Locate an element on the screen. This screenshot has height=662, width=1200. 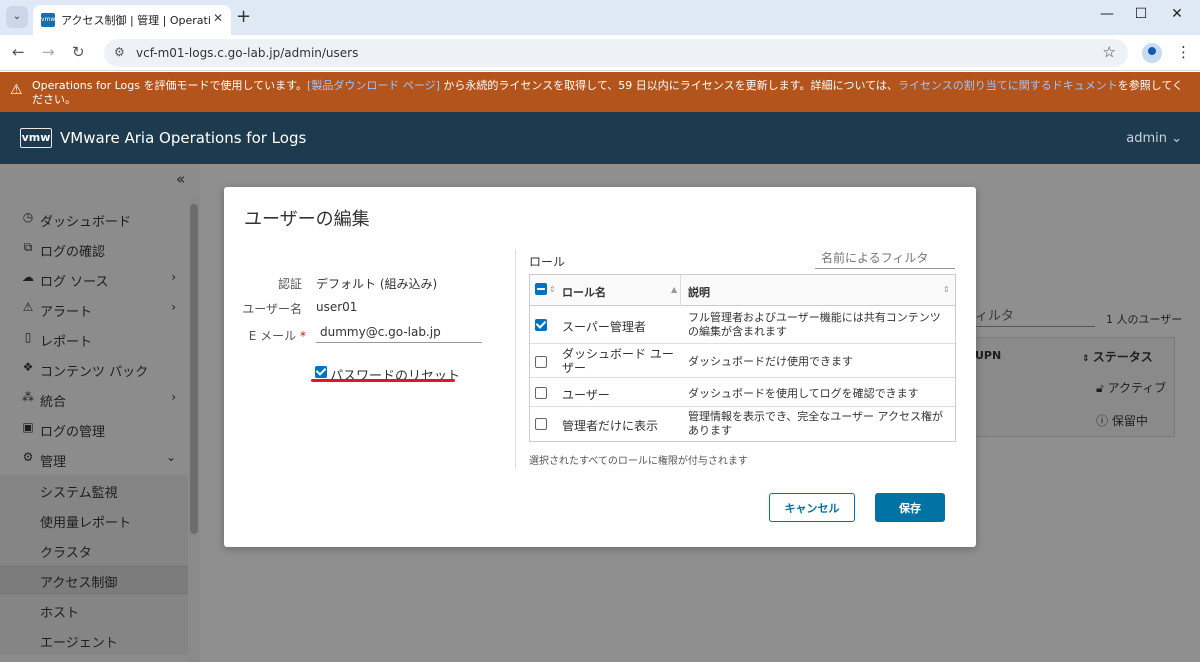
omnibox: ⚙ vcf-m01-logs.c.go-lab.jp/admin/users ☆ is located at coordinates (616, 53).